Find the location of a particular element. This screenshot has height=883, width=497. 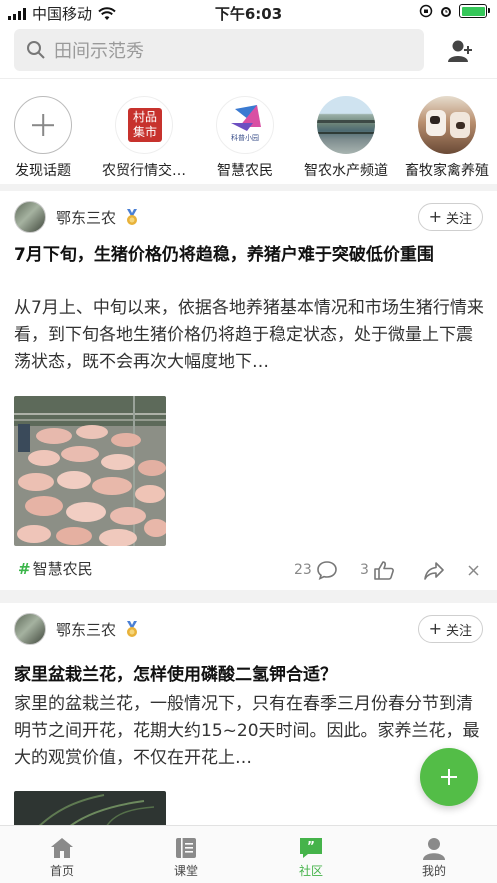

battery-icon is located at coordinates (474, 11).